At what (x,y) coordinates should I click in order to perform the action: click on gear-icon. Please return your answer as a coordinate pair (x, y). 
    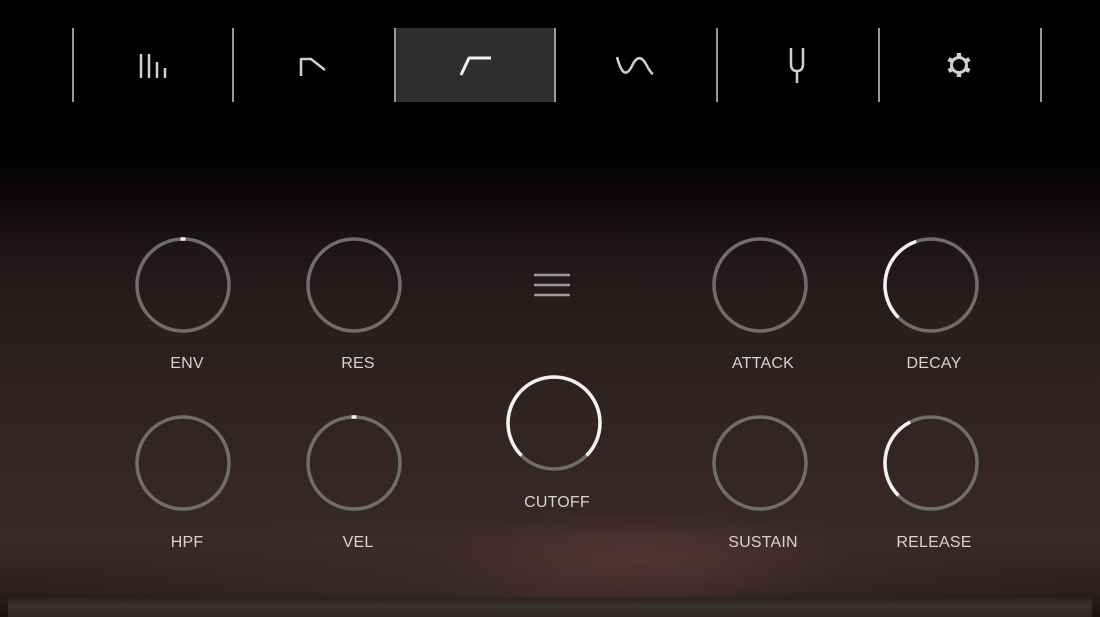
    Looking at the image, I should click on (959, 65).